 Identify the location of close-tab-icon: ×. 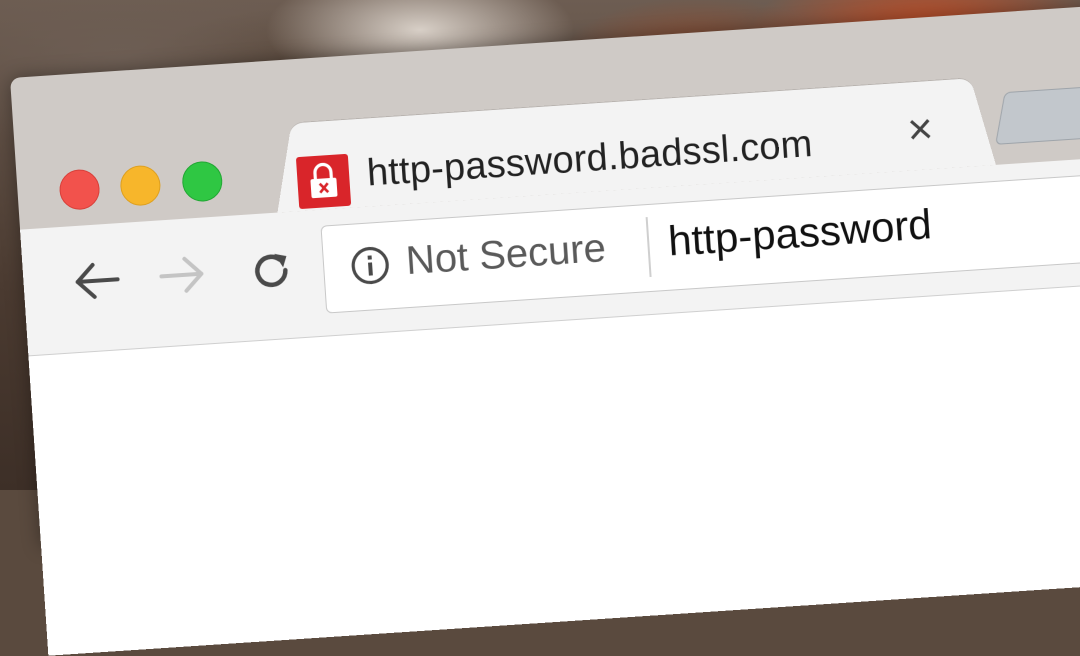
(920, 129).